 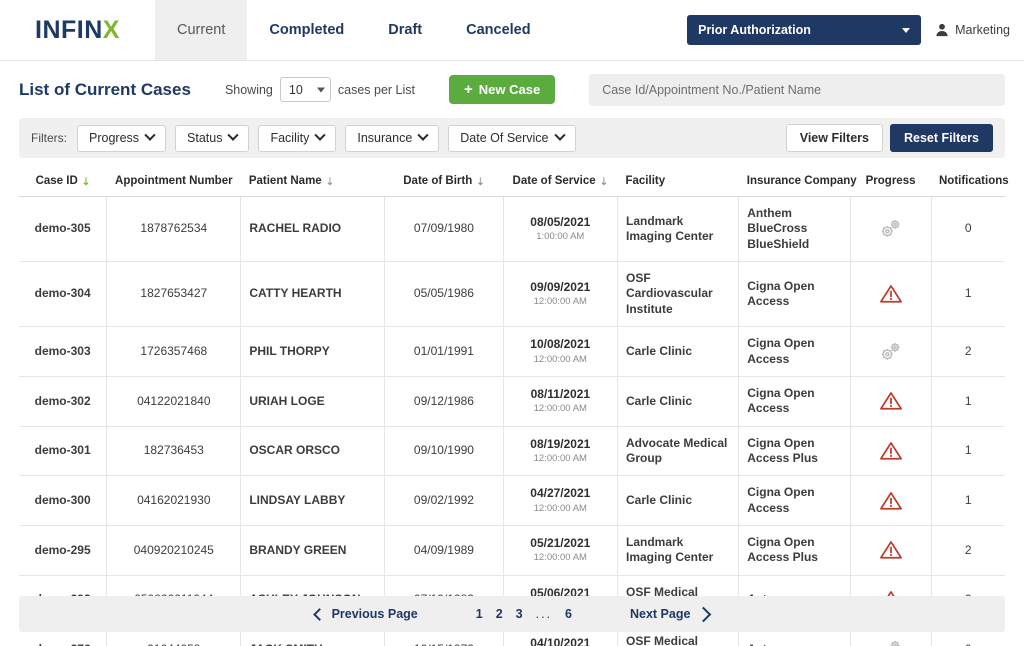 What do you see at coordinates (972, 30) in the screenshot?
I see `user-menu: Marketing` at bounding box center [972, 30].